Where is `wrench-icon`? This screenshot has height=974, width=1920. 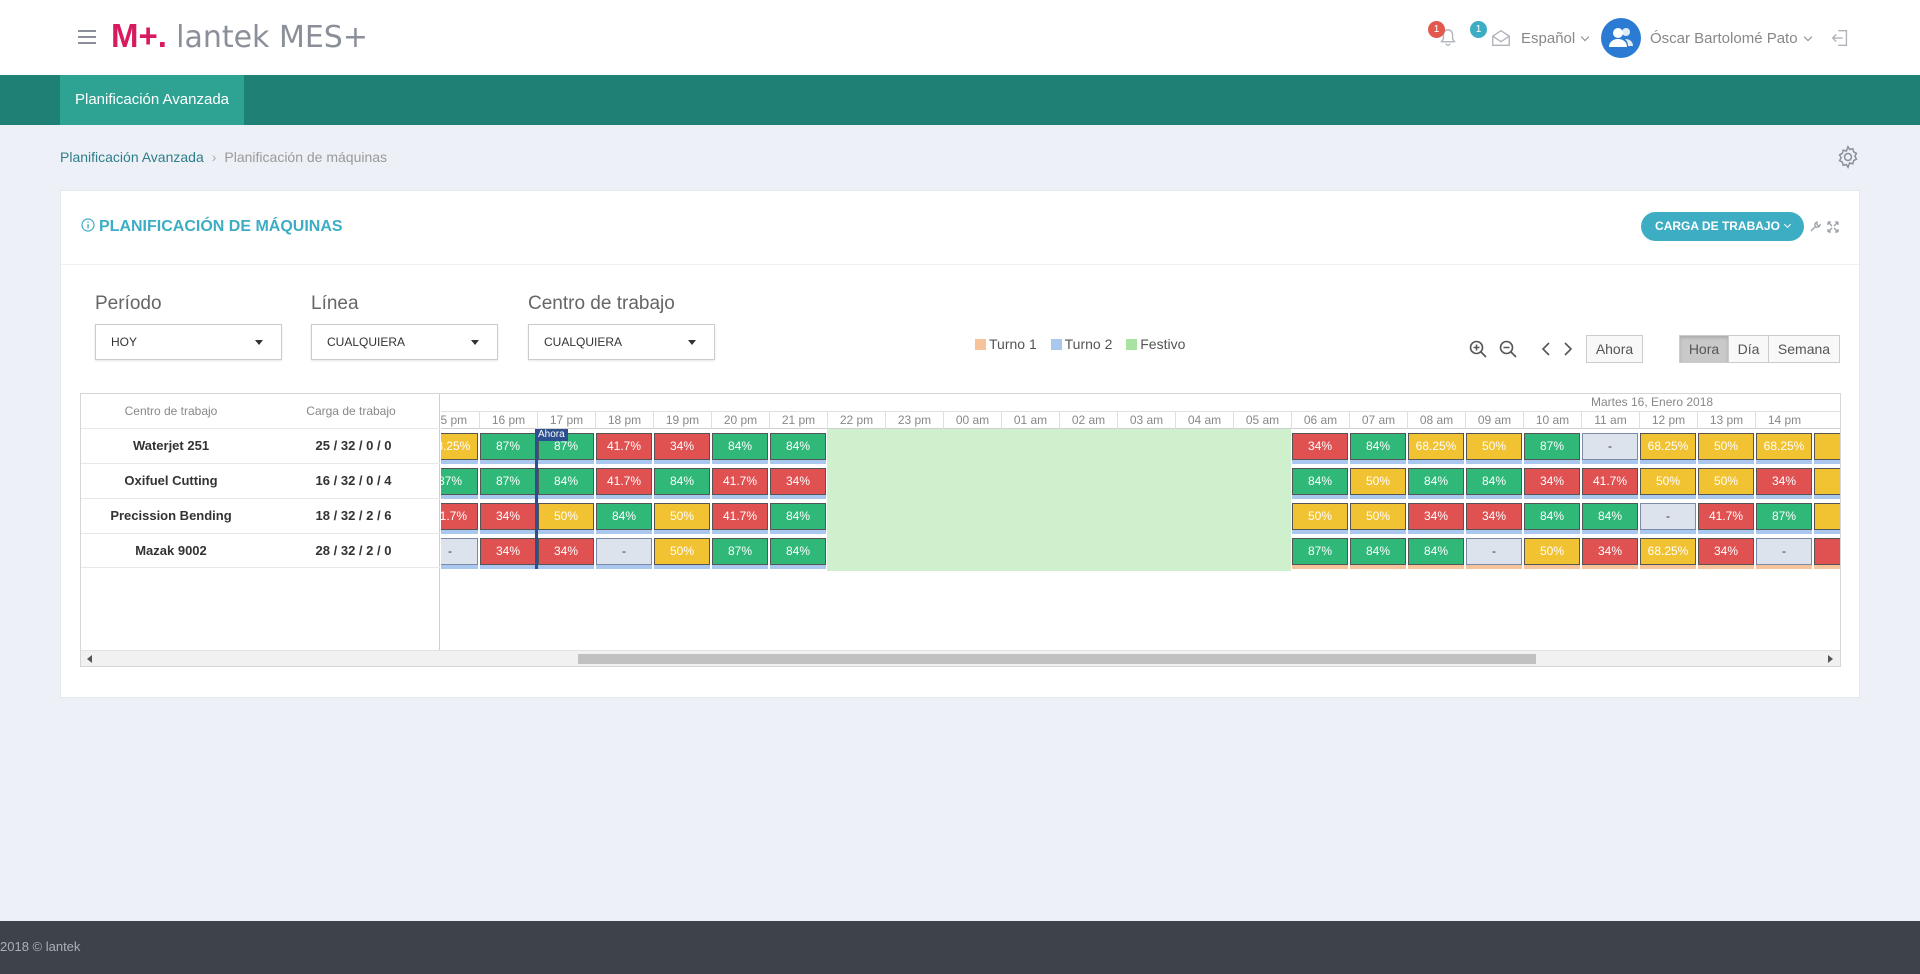
wrench-icon is located at coordinates (1815, 227).